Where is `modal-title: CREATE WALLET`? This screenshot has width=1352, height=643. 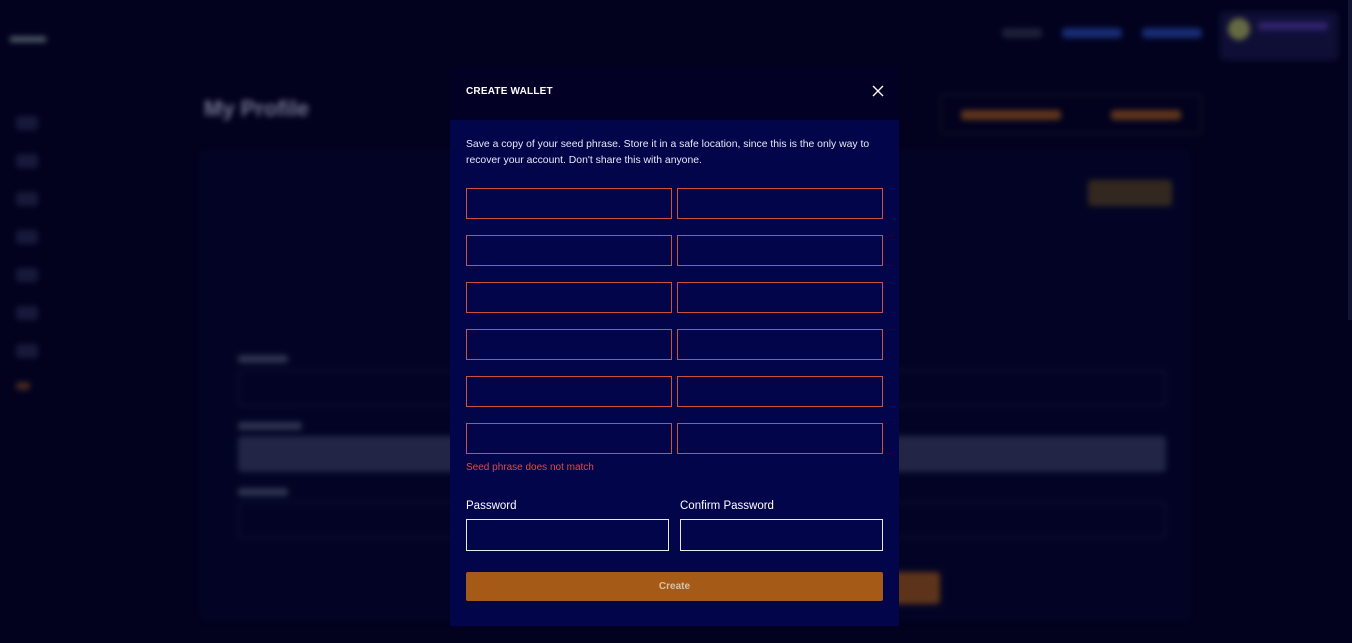
modal-title: CREATE WALLET is located at coordinates (509, 91).